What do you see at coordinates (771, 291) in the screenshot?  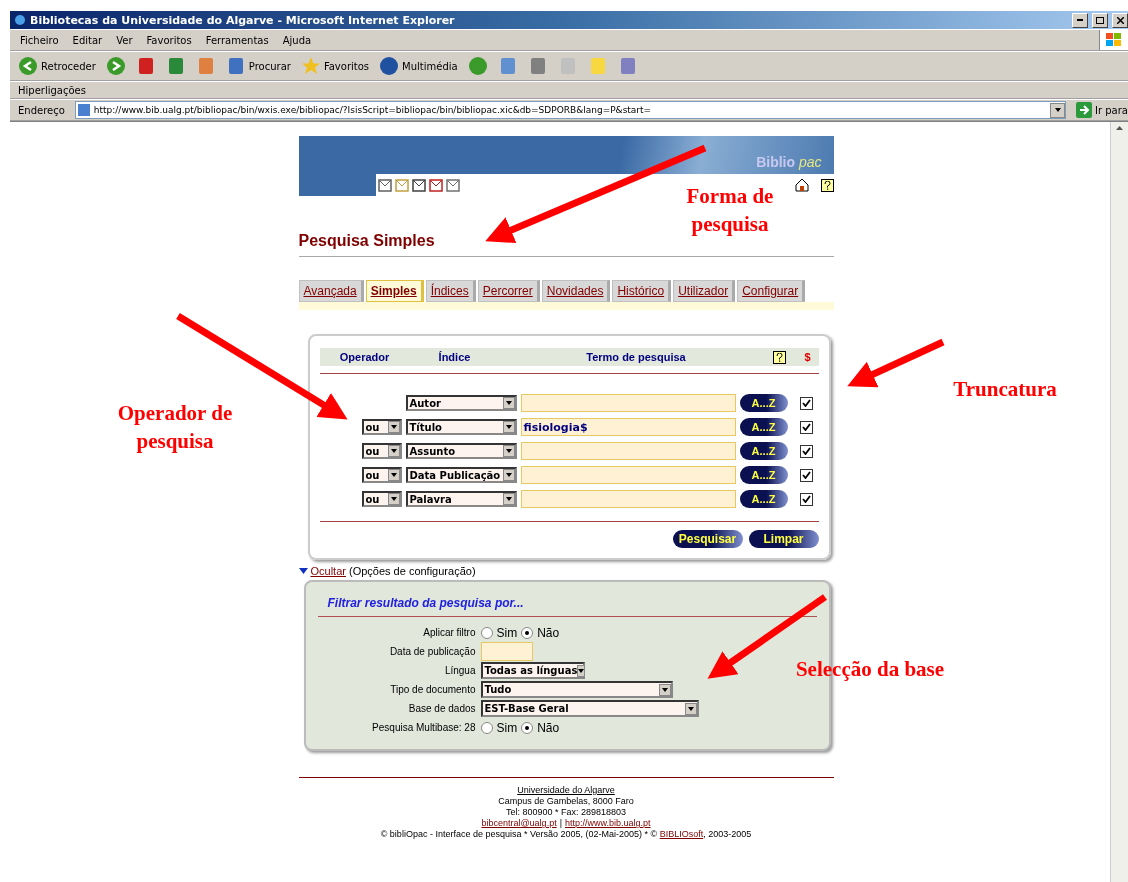 I see `tab: Configurar` at bounding box center [771, 291].